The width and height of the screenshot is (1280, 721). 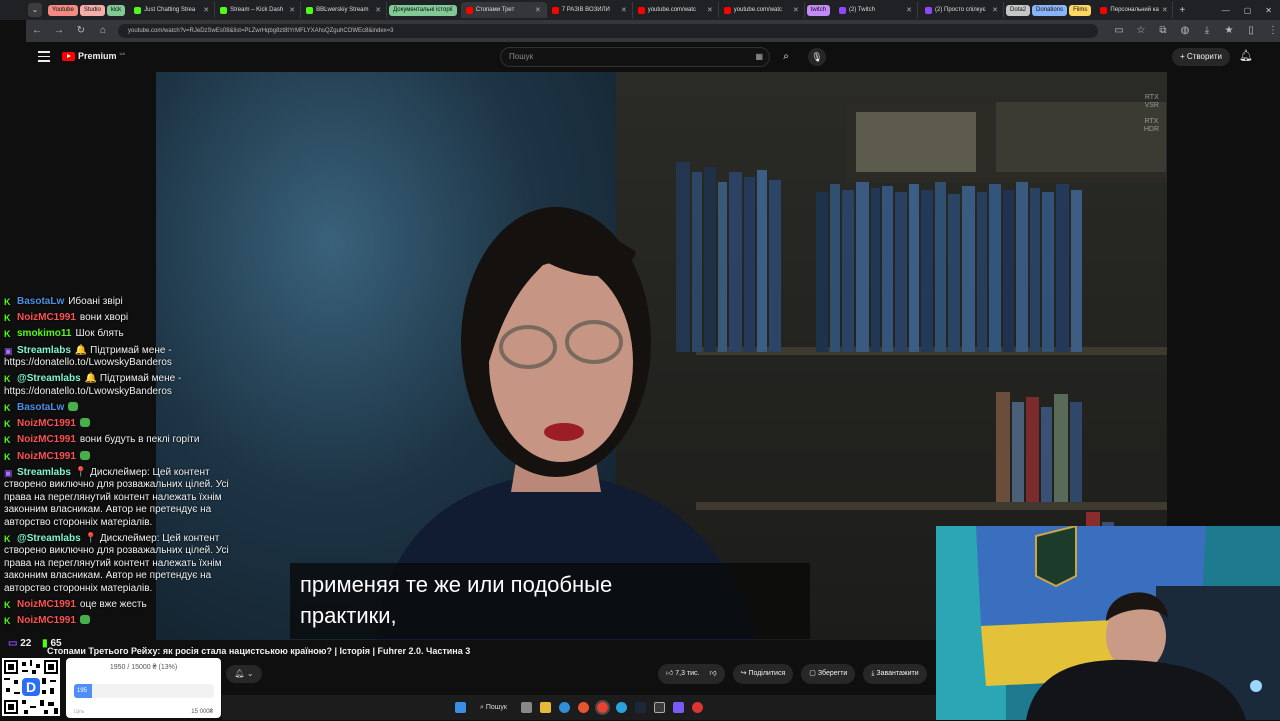 I want to click on browser-tab: 7 РАЗІВ ВОЗИЛИ ✕, so click(x=590, y=10).